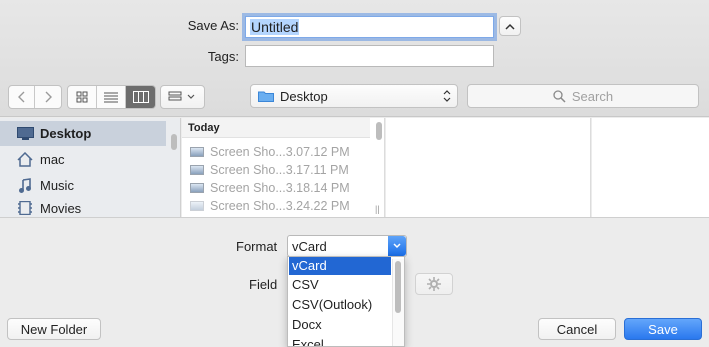 The height and width of the screenshot is (347, 709). What do you see at coordinates (276, 128) in the screenshot?
I see `group-header: Today` at bounding box center [276, 128].